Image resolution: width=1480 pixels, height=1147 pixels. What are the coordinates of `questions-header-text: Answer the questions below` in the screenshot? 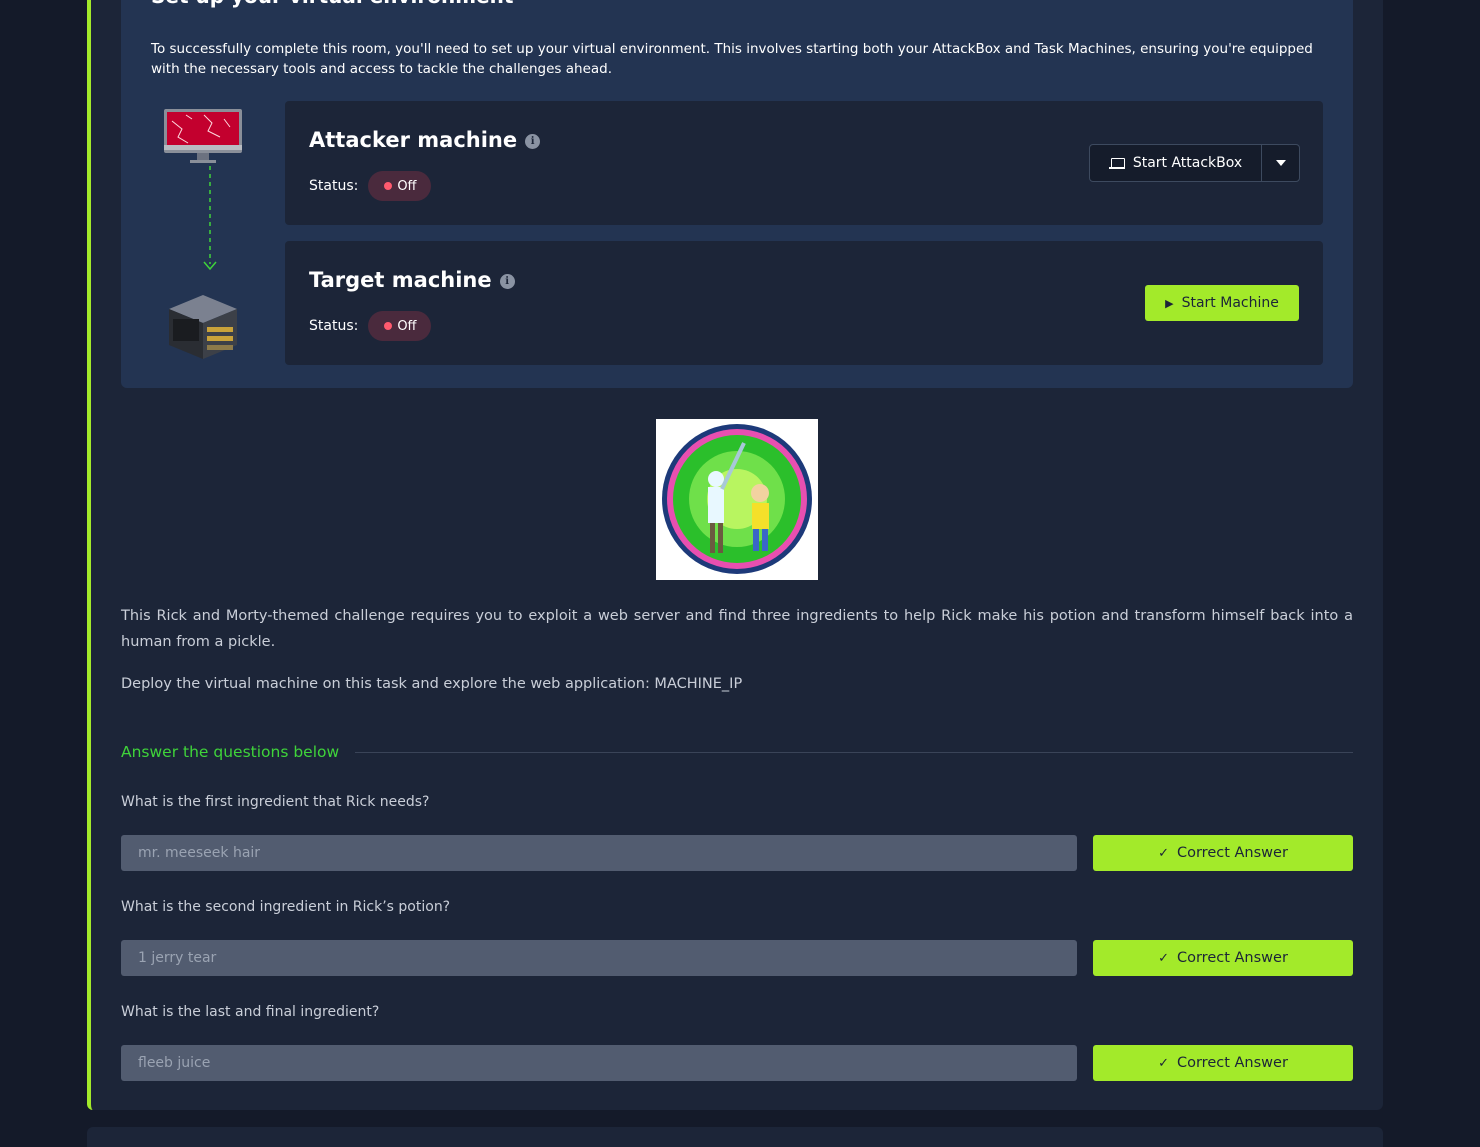 It's located at (230, 752).